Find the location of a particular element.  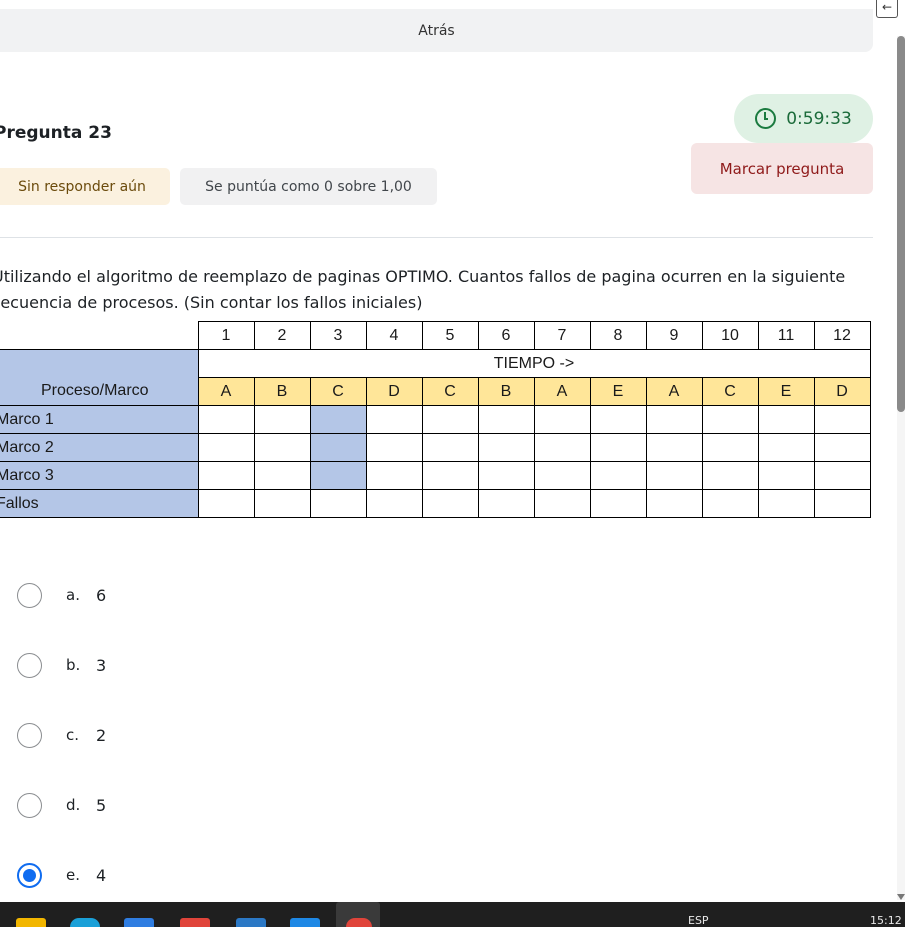

grade-text: Se puntúa como 0 sobre 1,00 is located at coordinates (308, 186).